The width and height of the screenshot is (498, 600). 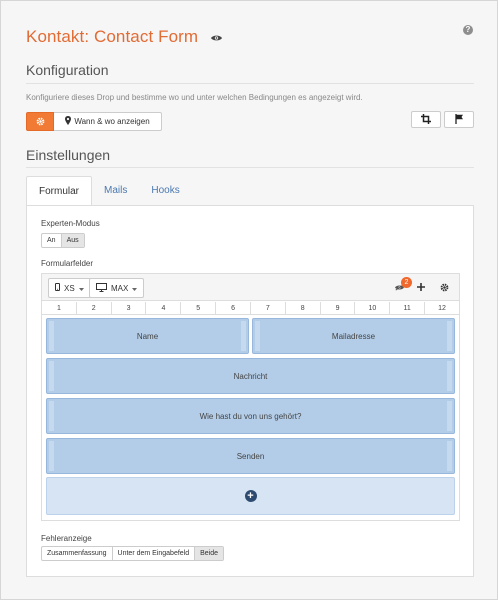 What do you see at coordinates (68, 121) in the screenshot?
I see `map-marker-icon` at bounding box center [68, 121].